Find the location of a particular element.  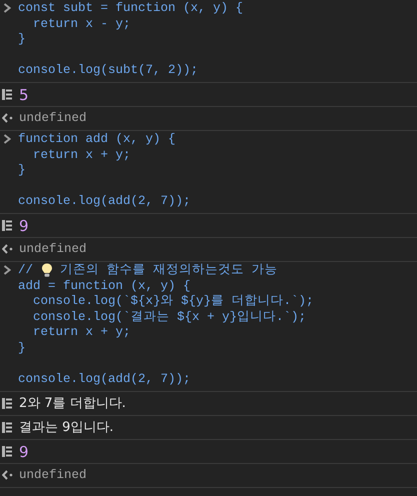

code-line: console.log(`${x}와 ${y}를 더합니다.`); is located at coordinates (173, 302).